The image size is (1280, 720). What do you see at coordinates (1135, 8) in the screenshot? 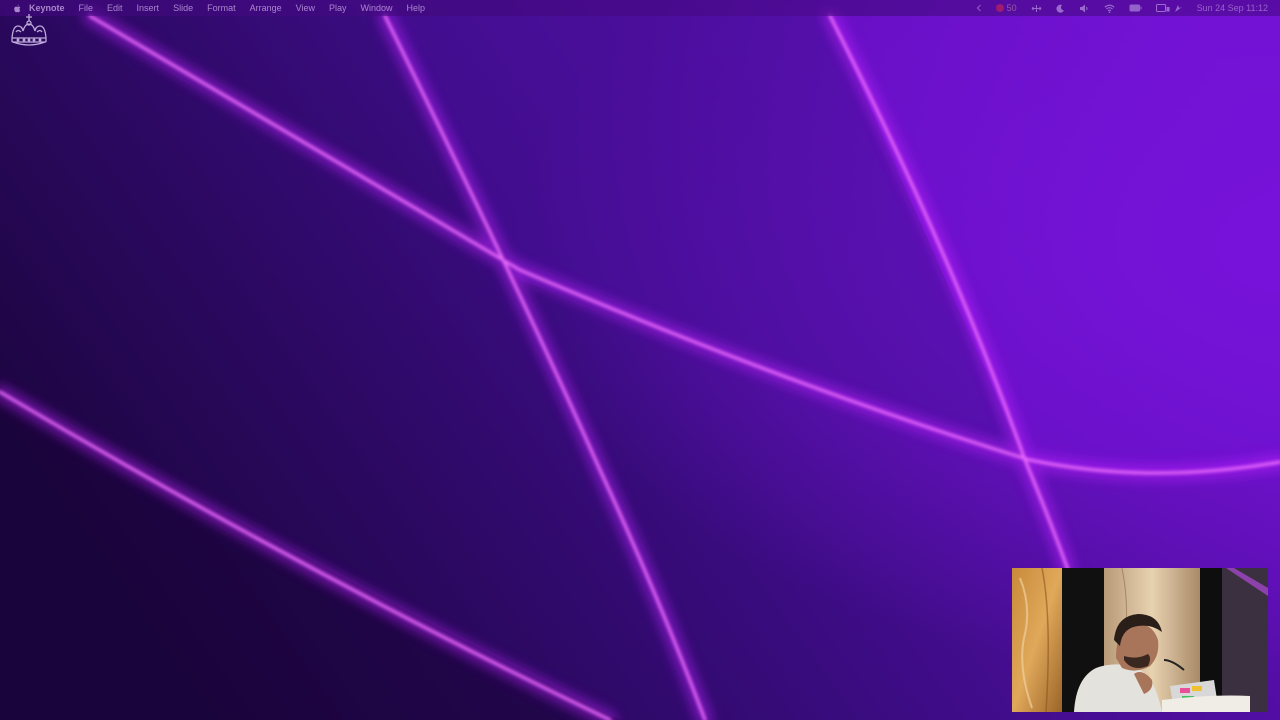
I see `battery-icon` at bounding box center [1135, 8].